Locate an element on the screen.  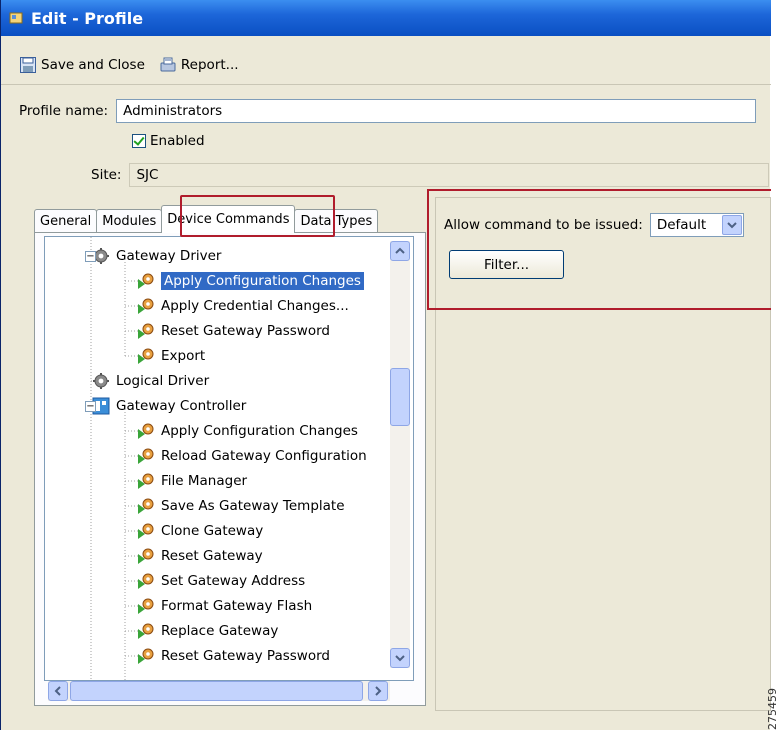
scroll-left-button is located at coordinates (58, 691).